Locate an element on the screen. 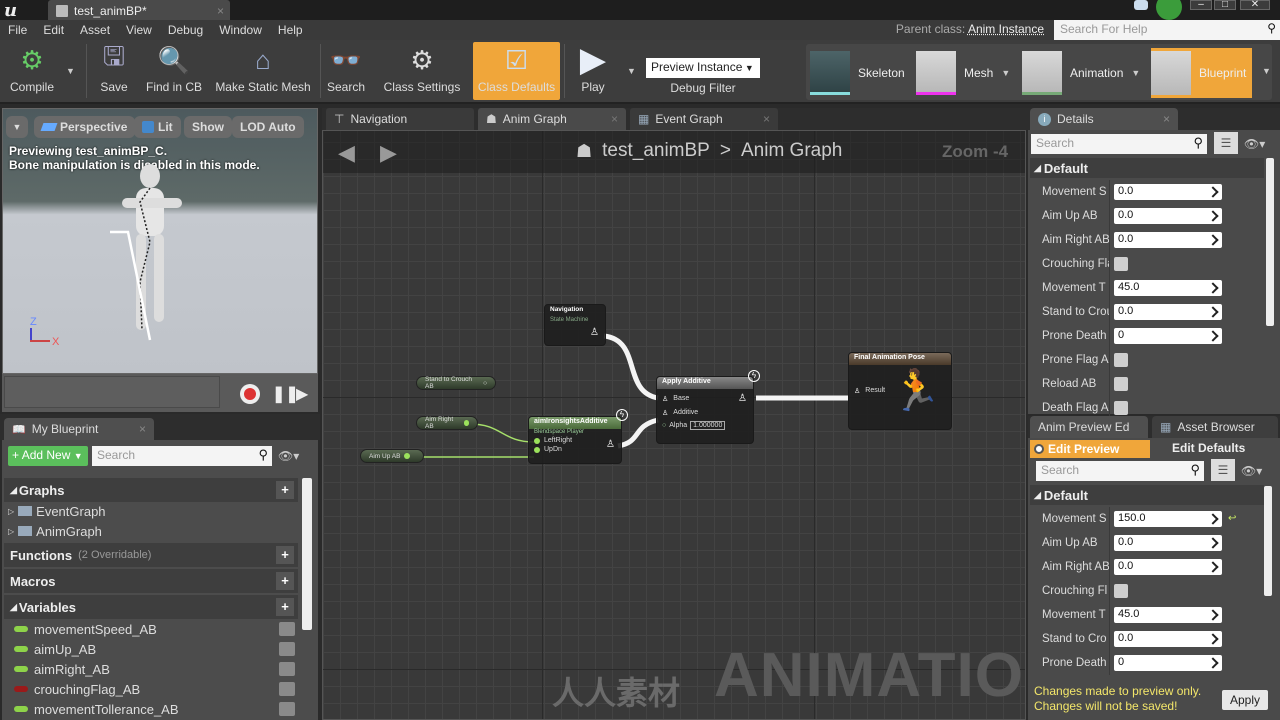 The width and height of the screenshot is (1280, 720). class-settings-button: ⚙ Class Settings is located at coordinates (422, 71).